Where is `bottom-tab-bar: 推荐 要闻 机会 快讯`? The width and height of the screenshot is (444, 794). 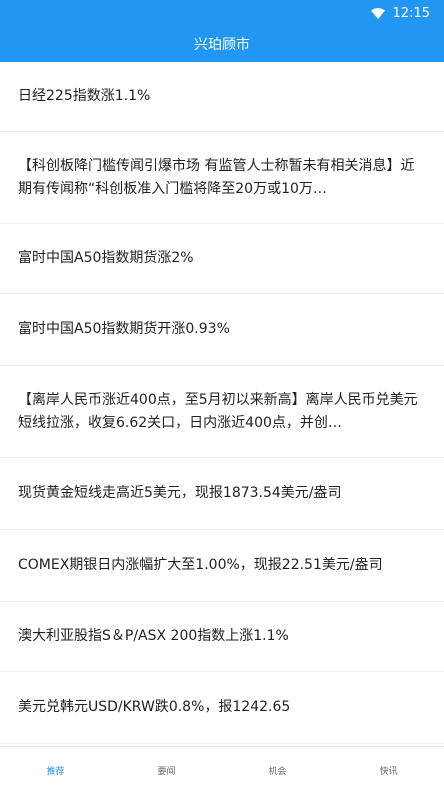
bottom-tab-bar: 推荐 要闻 机会 快讯 is located at coordinates (222, 770).